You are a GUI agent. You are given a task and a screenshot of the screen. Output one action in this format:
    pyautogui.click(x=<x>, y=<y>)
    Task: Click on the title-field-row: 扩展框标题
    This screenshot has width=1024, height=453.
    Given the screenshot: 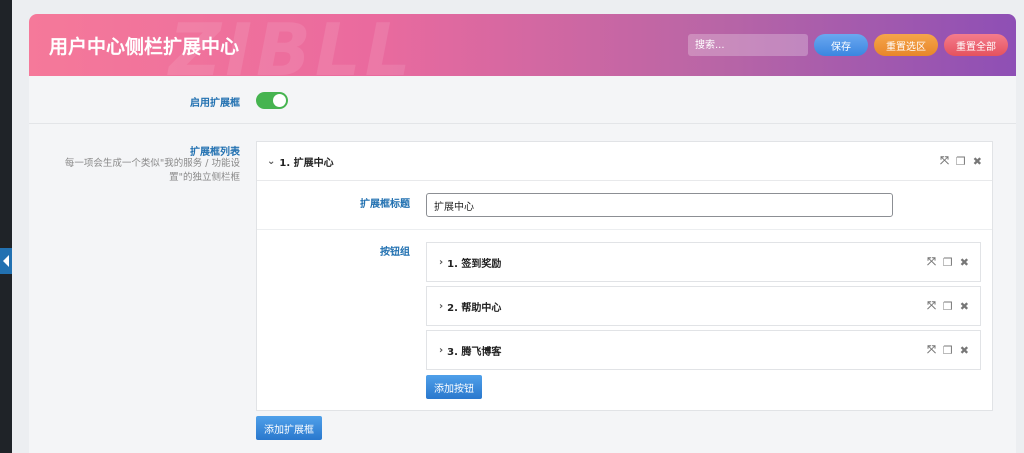 What is the action you would take?
    pyautogui.click(x=624, y=205)
    